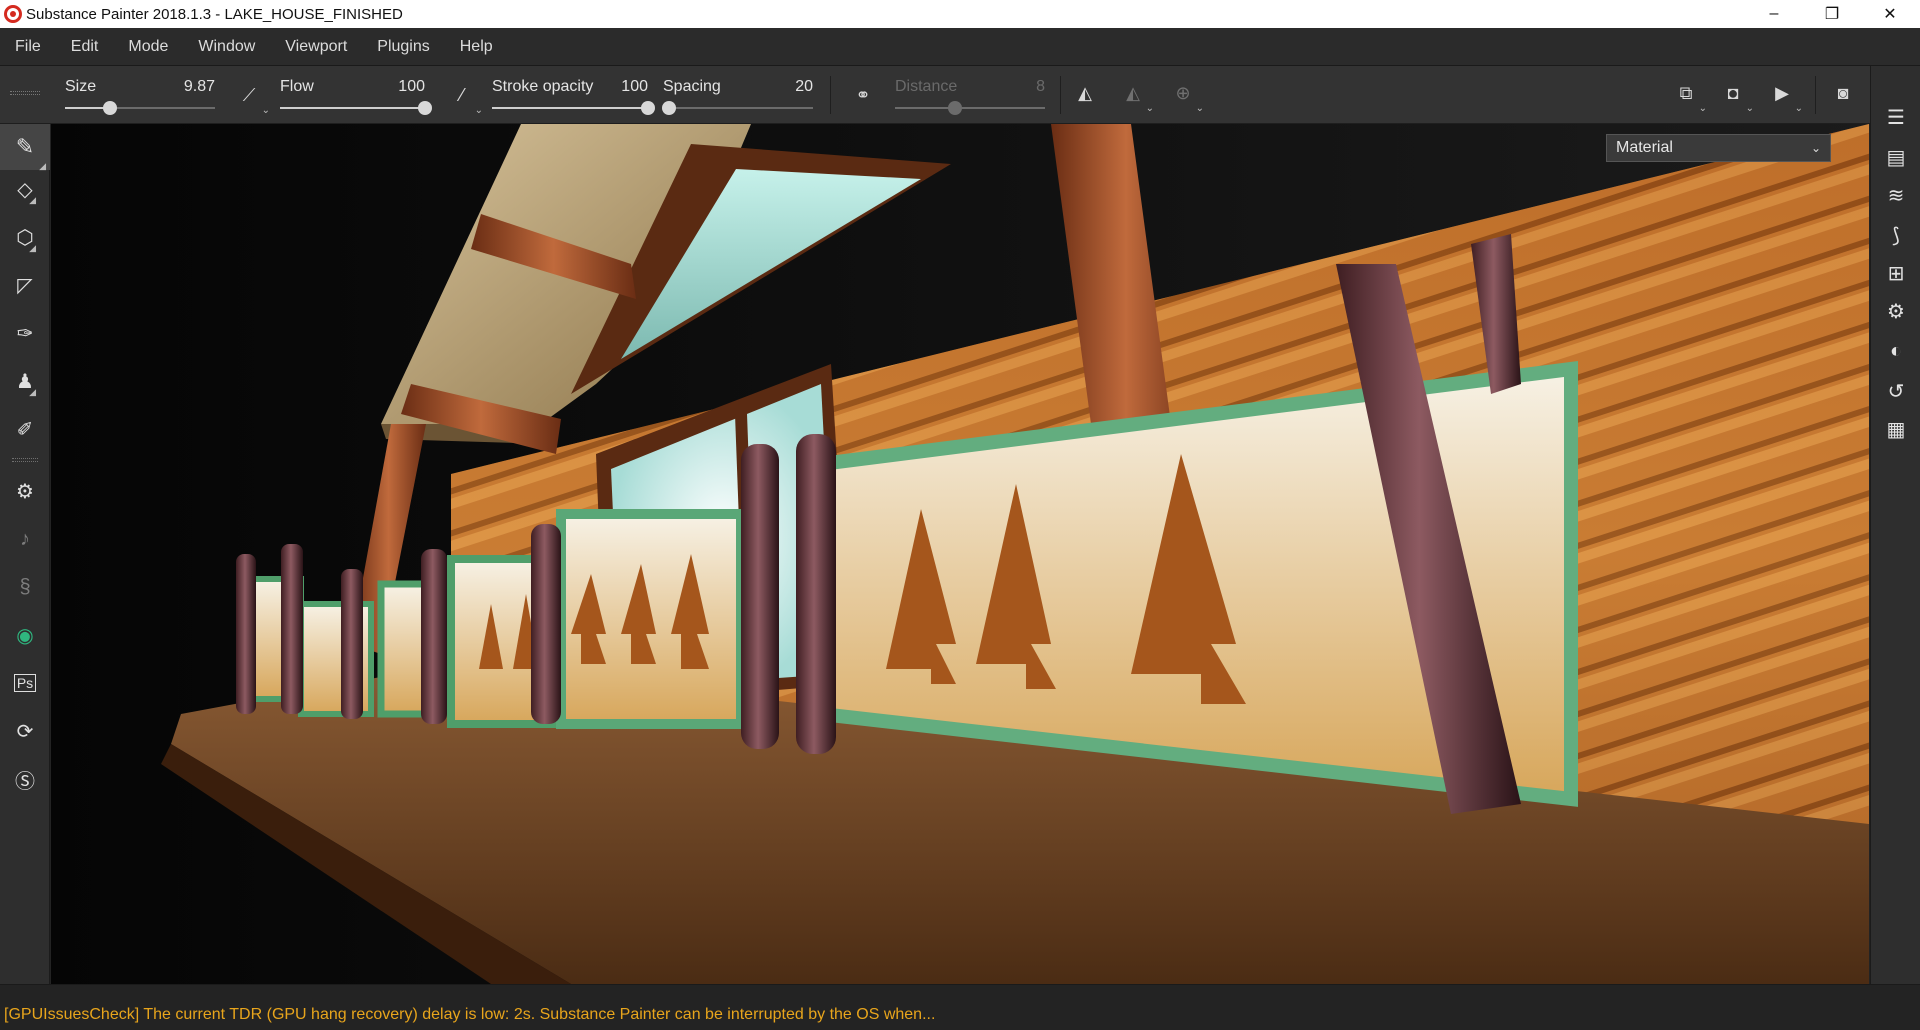 Image resolution: width=1920 pixels, height=1030 pixels. Describe the element at coordinates (1786, 97) in the screenshot. I see `camera-video-icon: ▶ ⌄` at that location.